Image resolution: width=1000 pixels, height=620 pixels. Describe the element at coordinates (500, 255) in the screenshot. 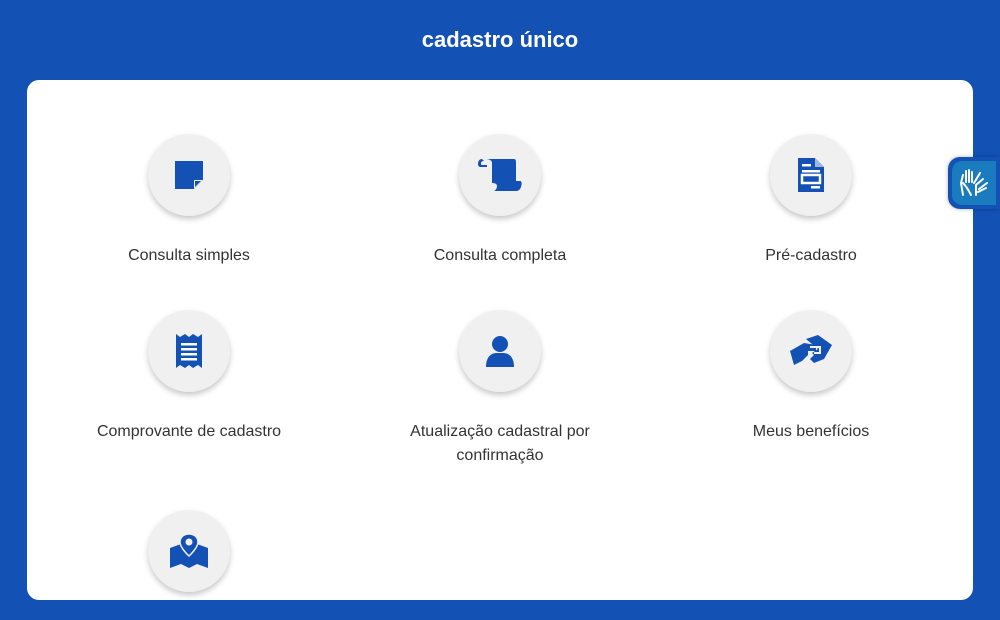

I see `service-label: Consulta completa` at that location.